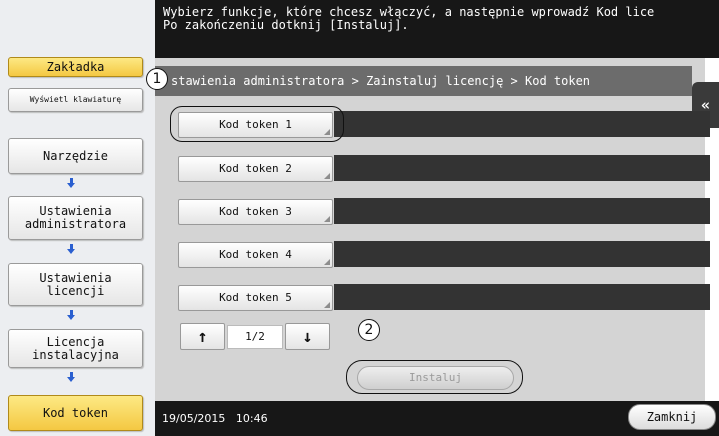  I want to click on token-3-field, so click(522, 211).